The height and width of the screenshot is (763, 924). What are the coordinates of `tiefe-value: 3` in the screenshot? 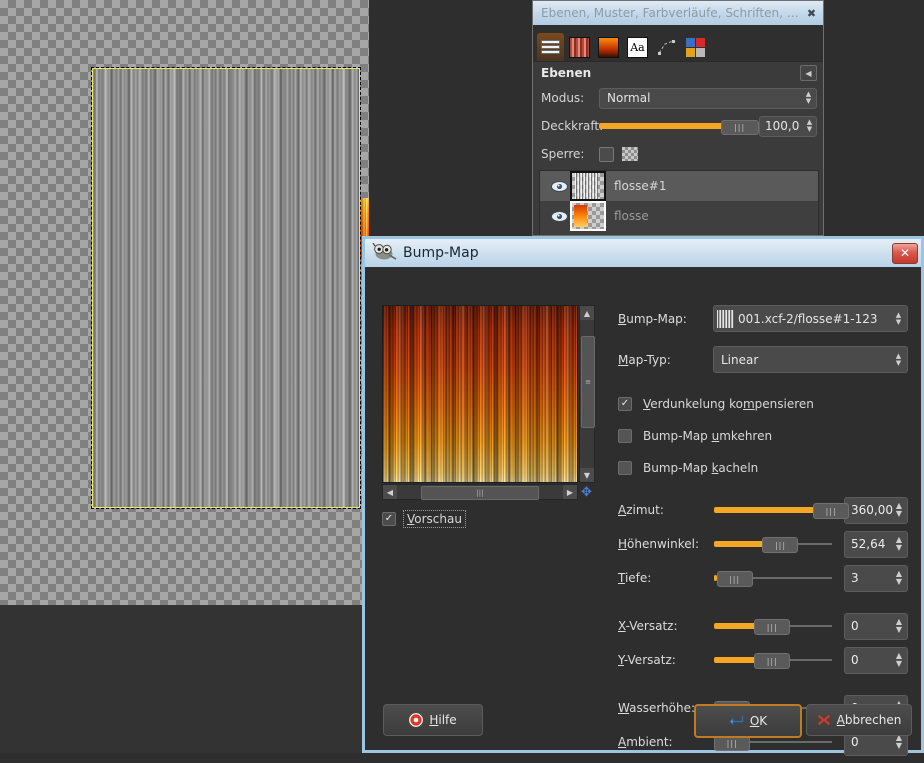 It's located at (855, 578).